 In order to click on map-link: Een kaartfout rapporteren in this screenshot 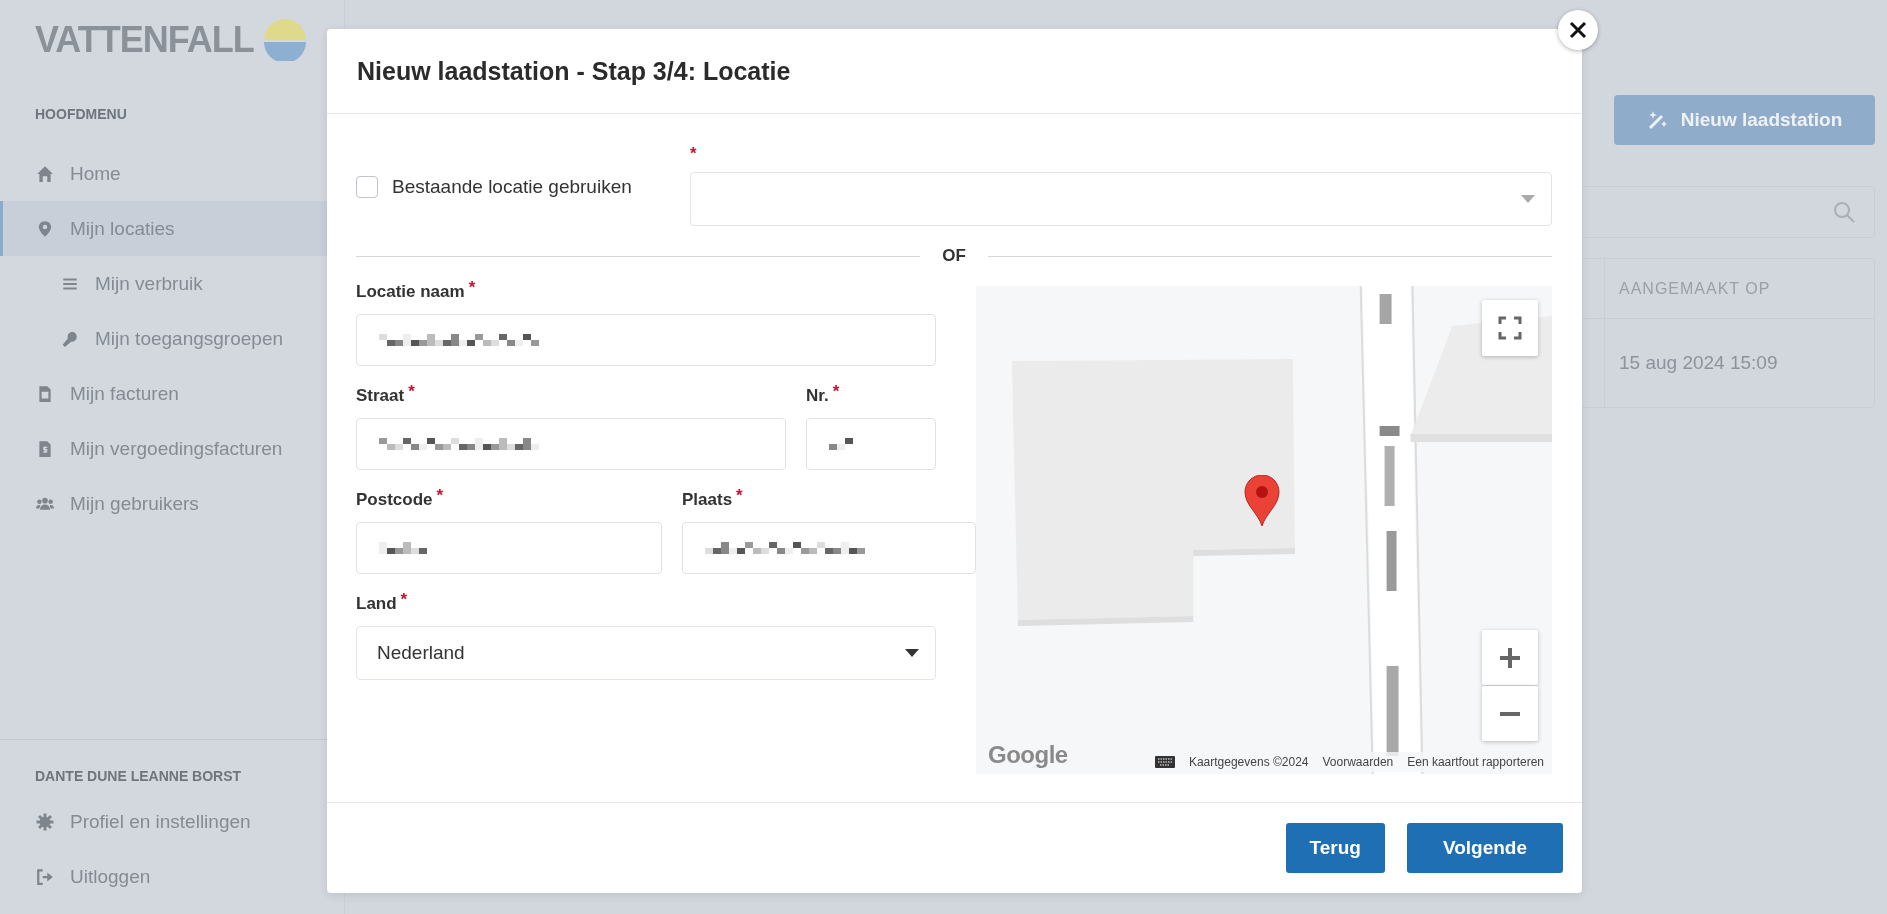, I will do `click(1475, 762)`.